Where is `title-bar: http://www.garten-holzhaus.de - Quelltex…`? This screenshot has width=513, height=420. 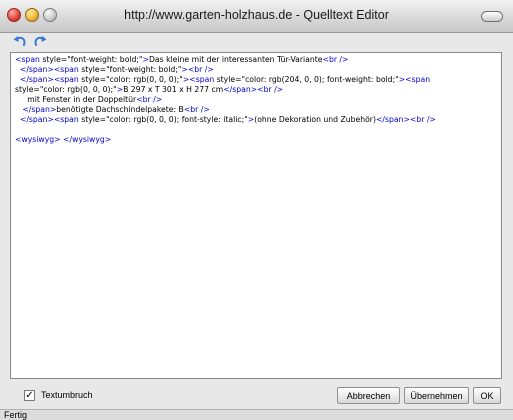
title-bar: http://www.garten-holzhaus.de - Quelltex… is located at coordinates (256, 16).